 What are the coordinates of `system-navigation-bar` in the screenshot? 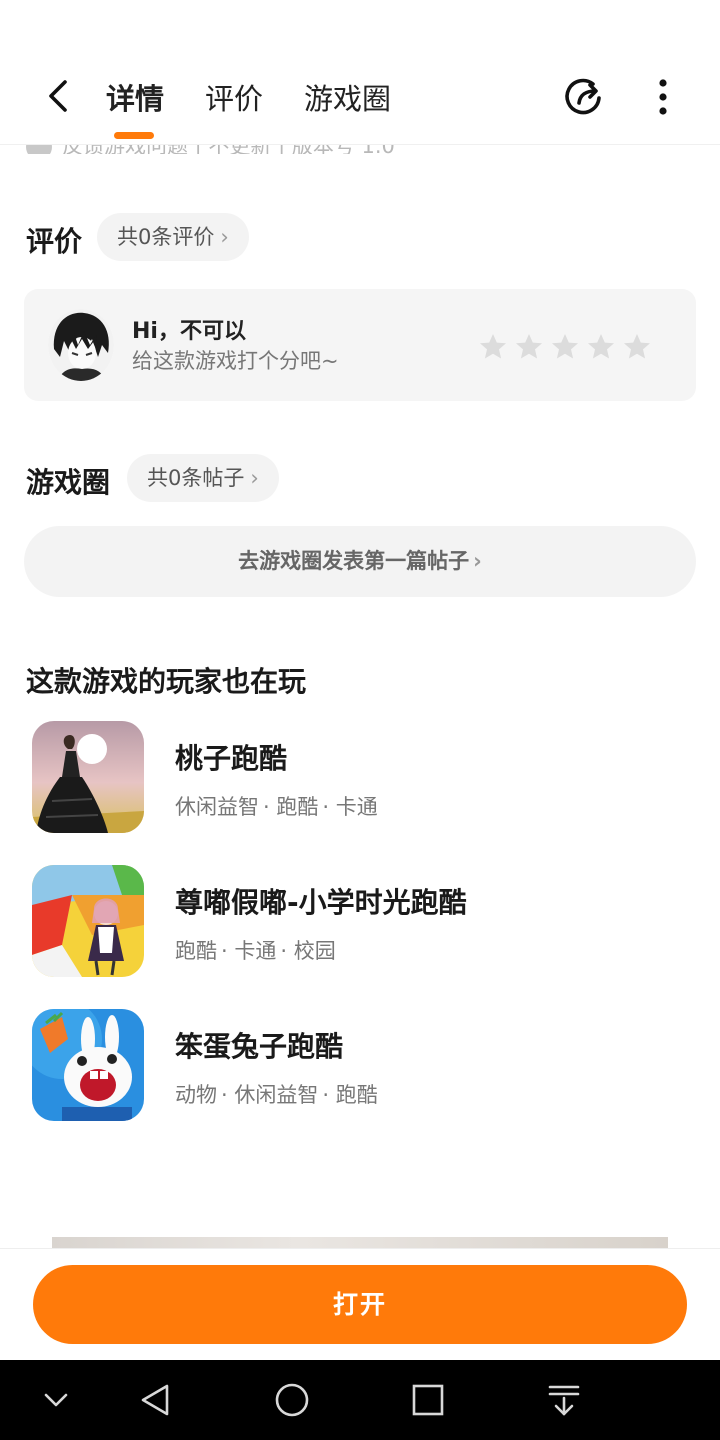 It's located at (360, 1400).